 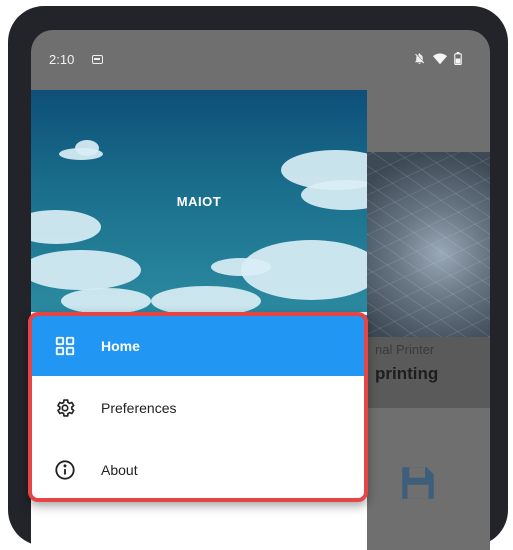 I want to click on gear-icon, so click(x=65, y=408).